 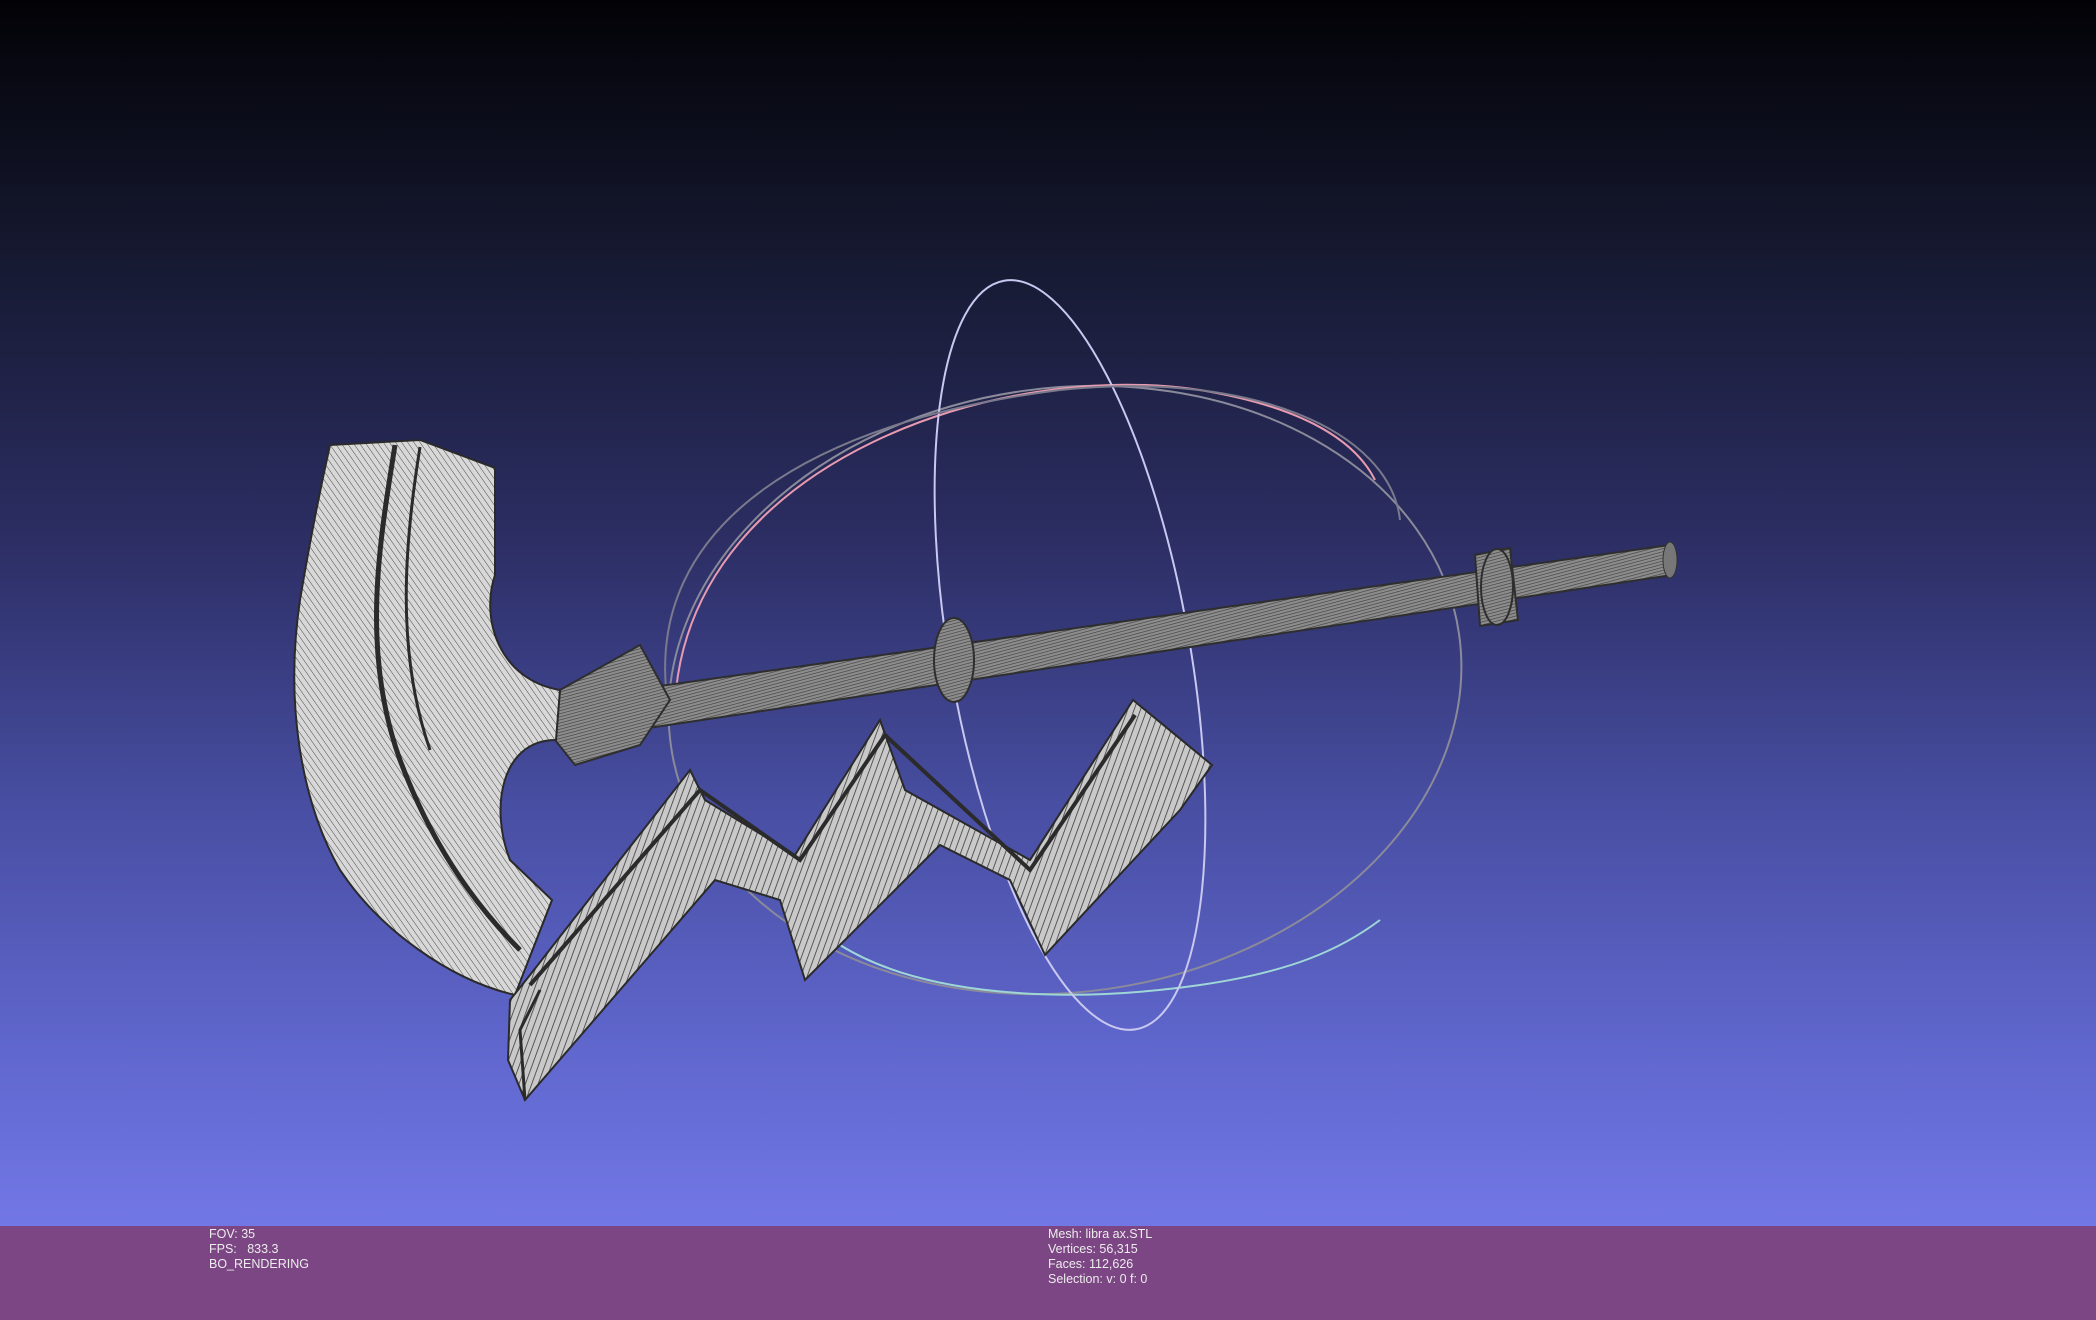 What do you see at coordinates (1065, 1234) in the screenshot?
I see `mesh-label: Mesh:` at bounding box center [1065, 1234].